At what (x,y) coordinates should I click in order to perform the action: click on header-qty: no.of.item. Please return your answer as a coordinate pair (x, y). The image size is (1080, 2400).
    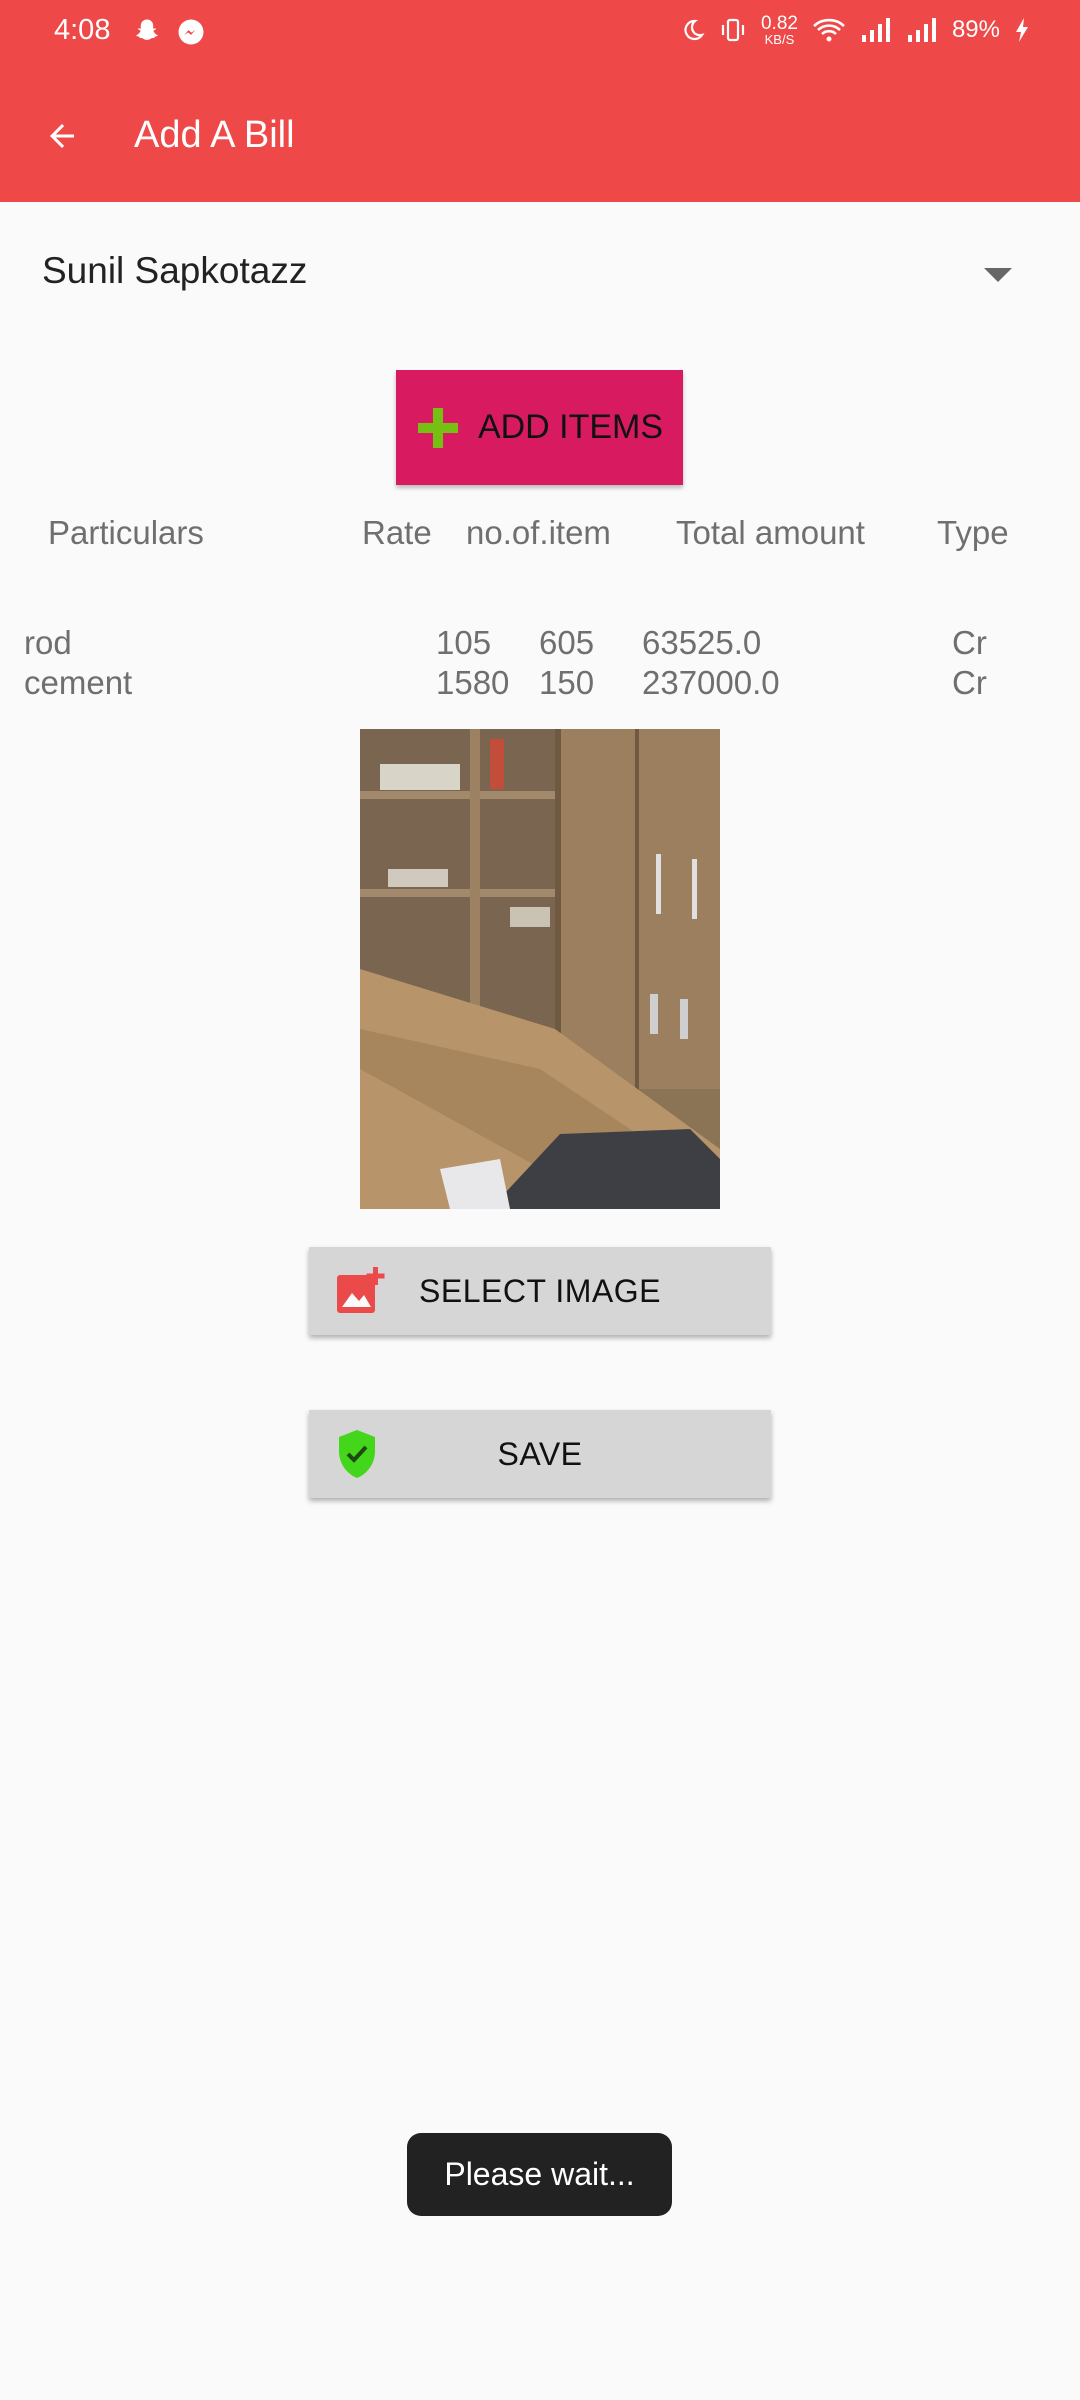
    Looking at the image, I should click on (538, 532).